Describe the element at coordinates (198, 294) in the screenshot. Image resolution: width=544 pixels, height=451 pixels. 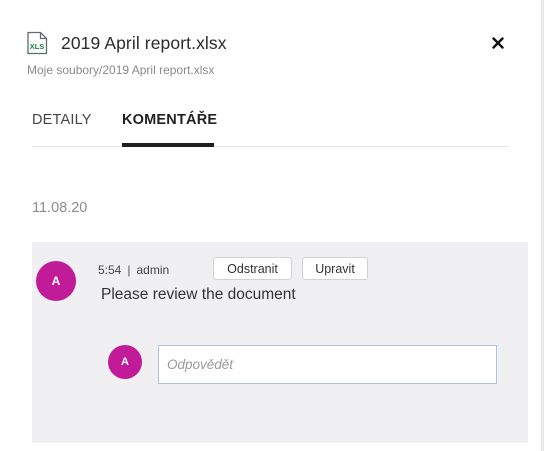
I see `comment-text: Please review the document` at that location.